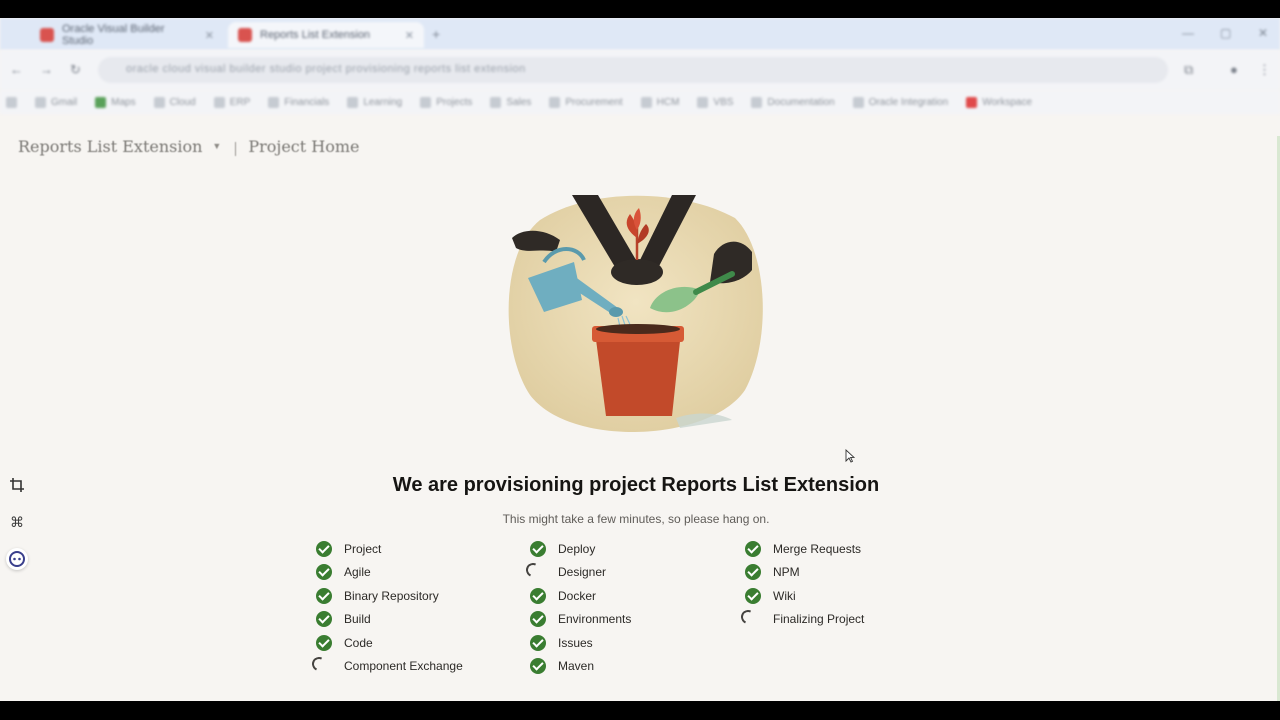  What do you see at coordinates (715, 102) in the screenshot?
I see `bookmark-item: VBS` at bounding box center [715, 102].